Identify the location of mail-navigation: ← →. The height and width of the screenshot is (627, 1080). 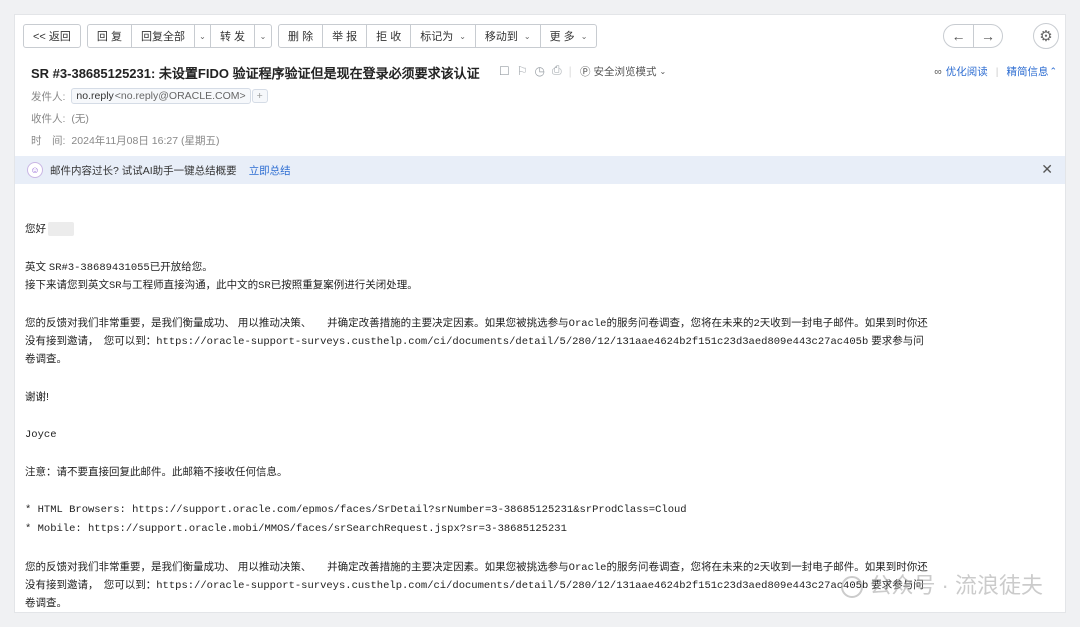
(973, 36).